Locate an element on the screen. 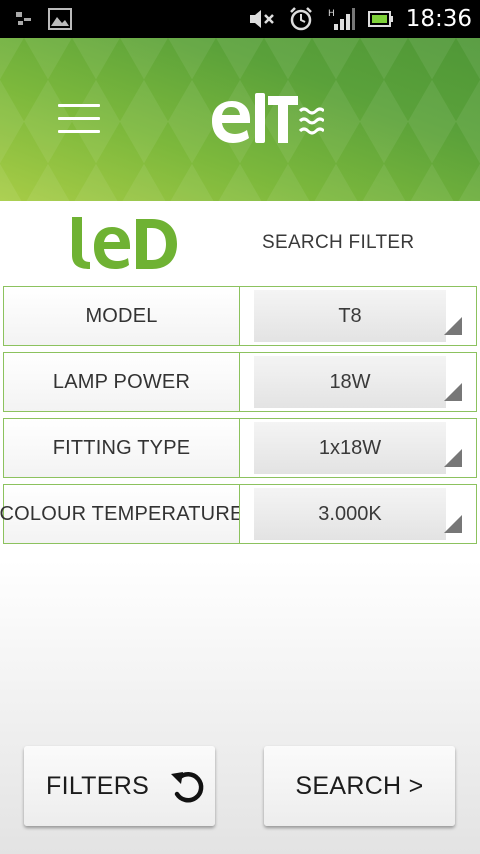 The image size is (480, 854). reset-icon is located at coordinates (187, 787).